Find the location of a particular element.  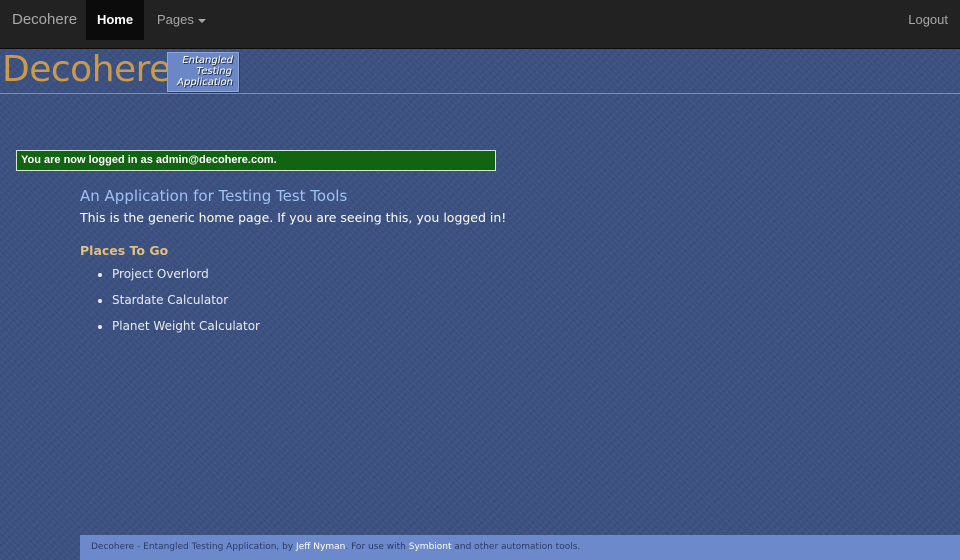

navbar-brand-link: Decohere is located at coordinates (44, 20).